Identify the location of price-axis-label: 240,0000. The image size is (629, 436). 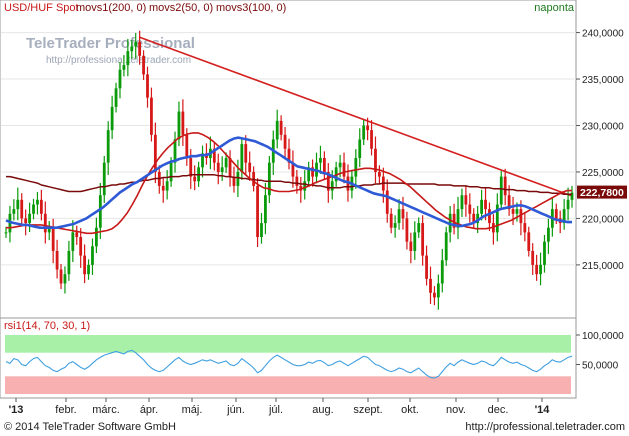
(603, 34).